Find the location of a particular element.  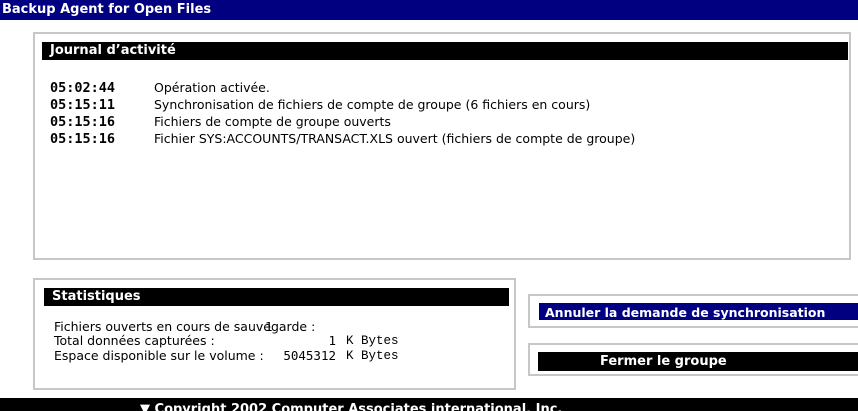

captured-data-label: Total données capturées : is located at coordinates (134, 340).